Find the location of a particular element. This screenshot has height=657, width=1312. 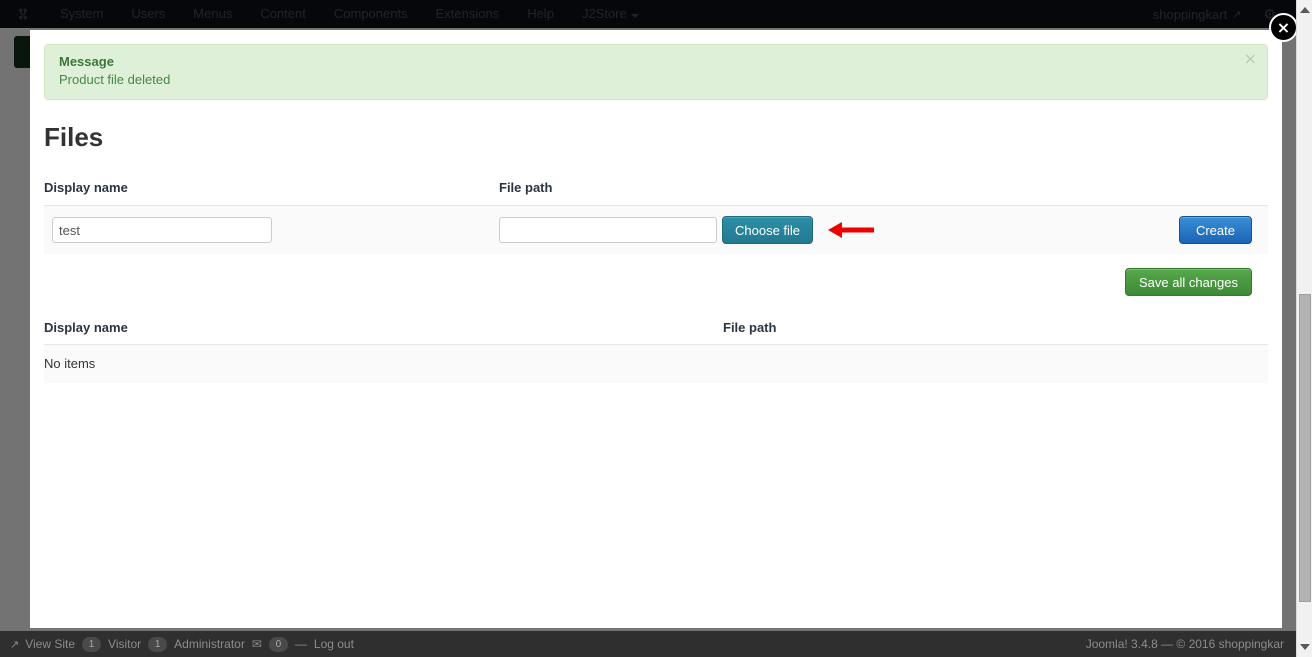

new-file-form-row: Choose file Create is located at coordinates (656, 230).